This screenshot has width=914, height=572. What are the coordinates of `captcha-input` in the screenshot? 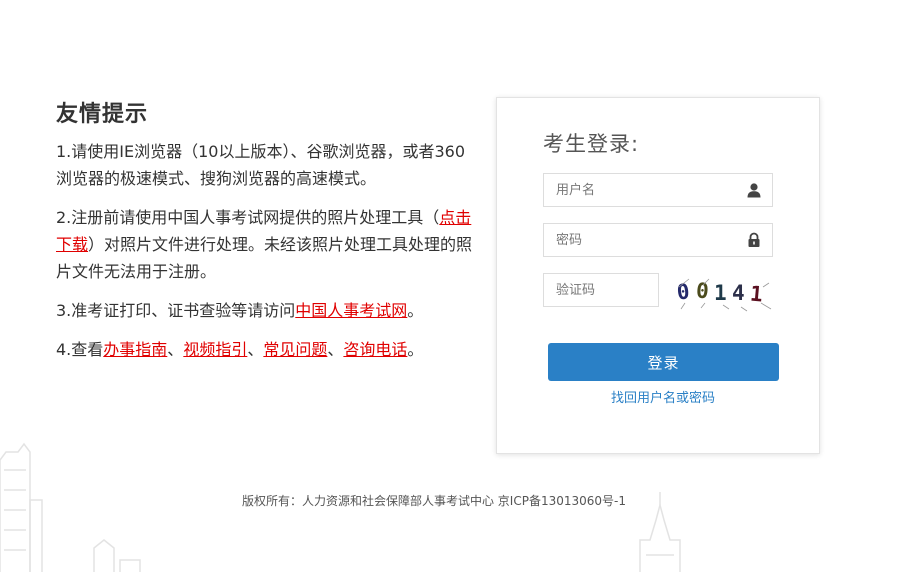 It's located at (600, 290).